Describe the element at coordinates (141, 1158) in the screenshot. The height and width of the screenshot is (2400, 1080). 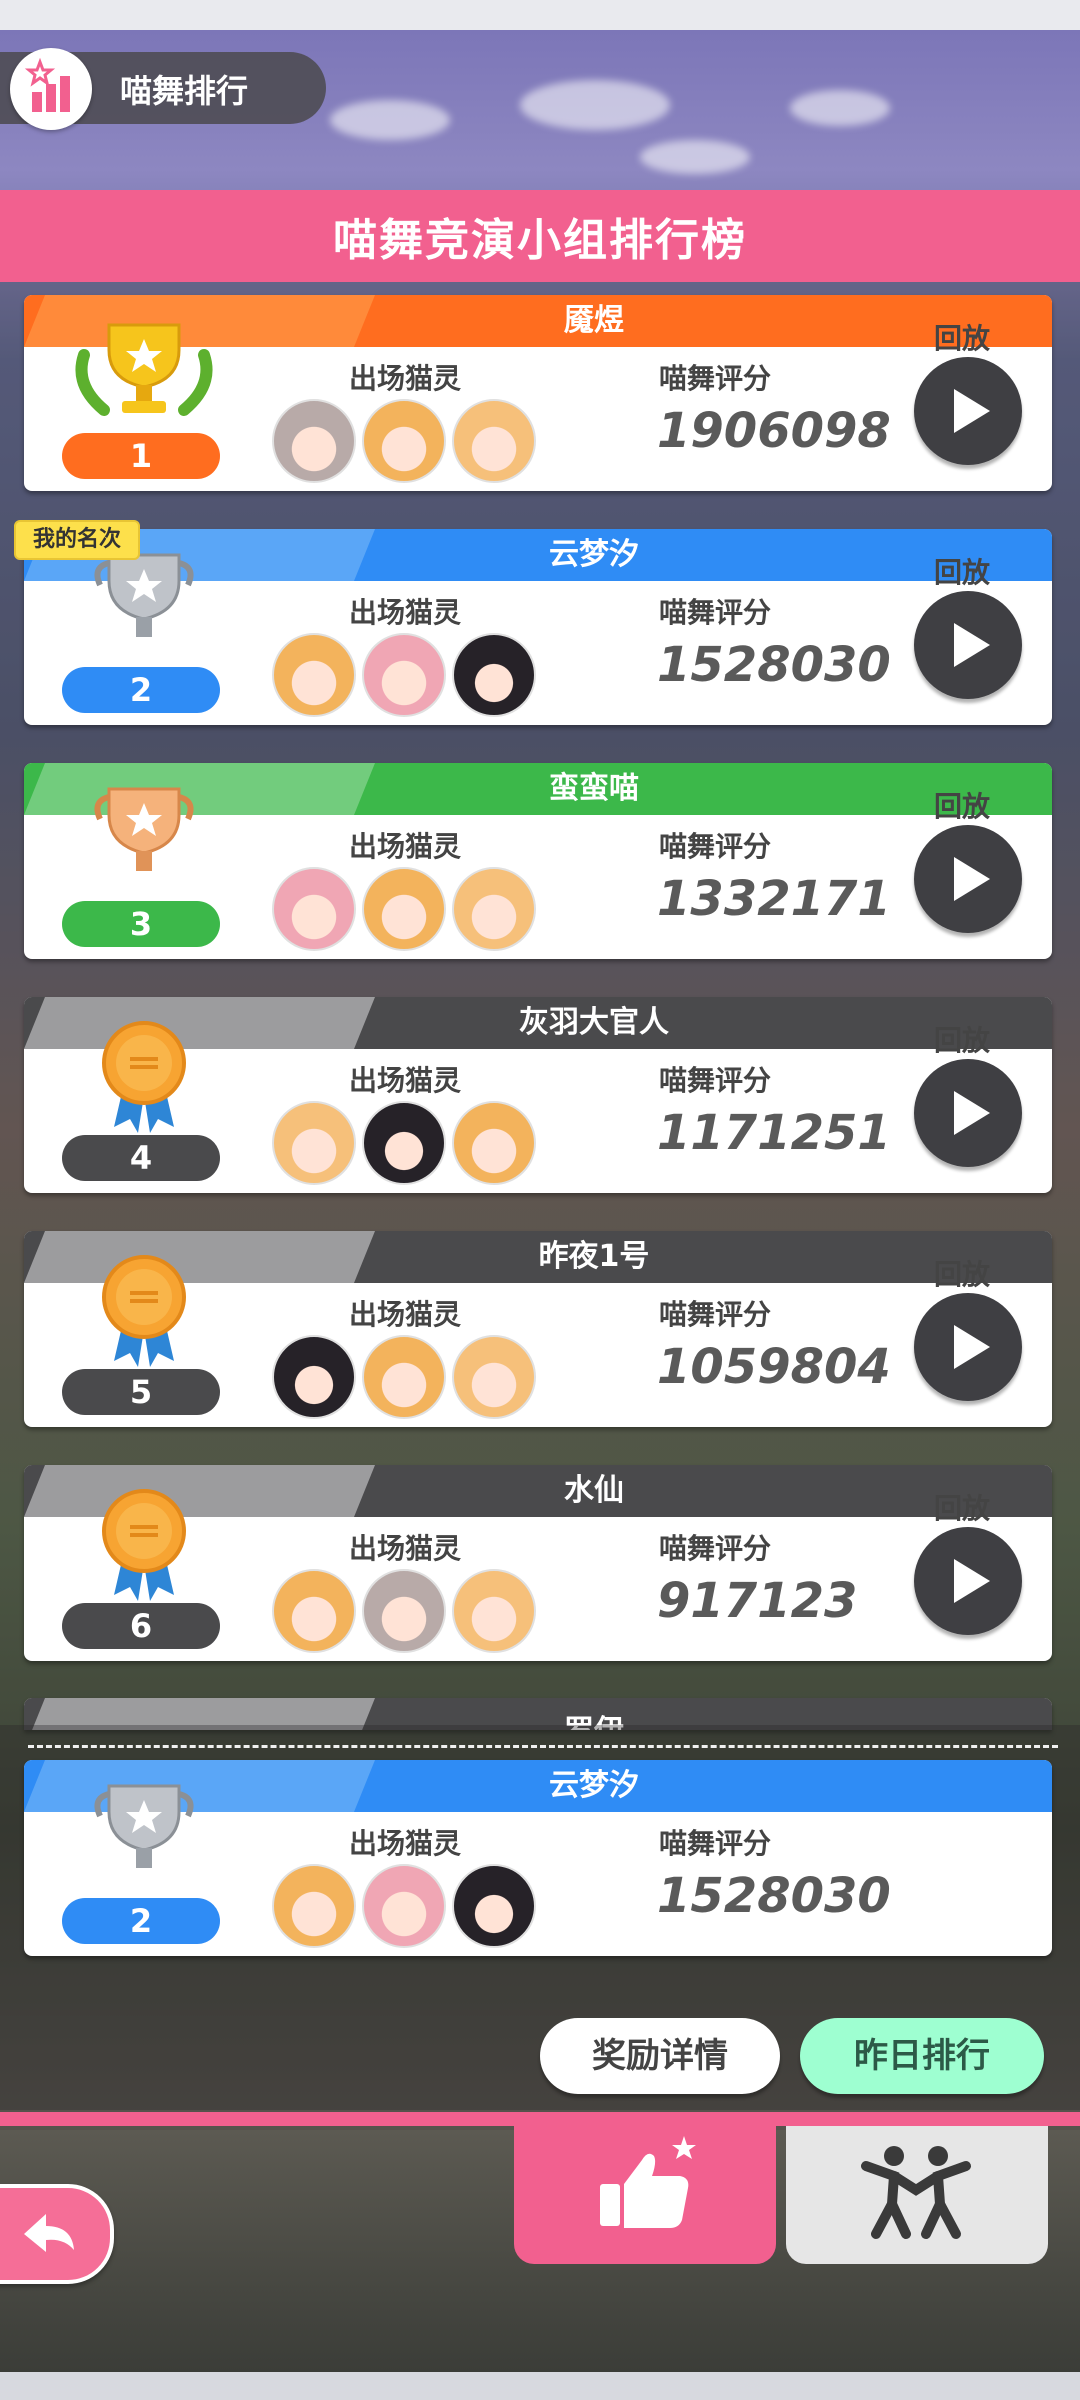
I see `rank-number: 4` at that location.